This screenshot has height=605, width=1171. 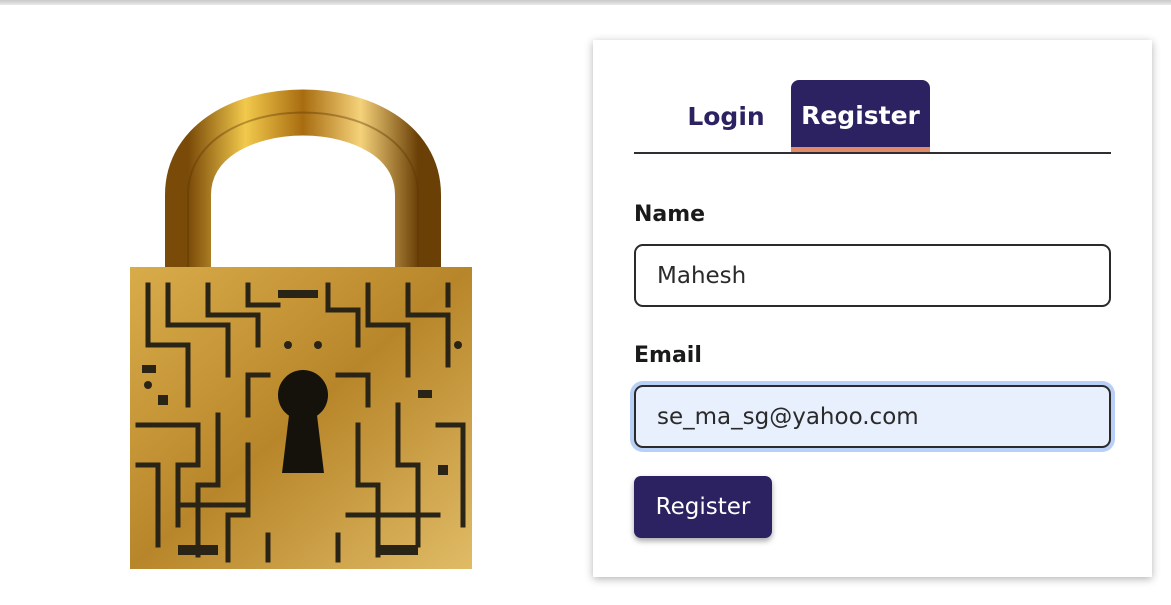 What do you see at coordinates (670, 214) in the screenshot?
I see `name-label: Name` at bounding box center [670, 214].